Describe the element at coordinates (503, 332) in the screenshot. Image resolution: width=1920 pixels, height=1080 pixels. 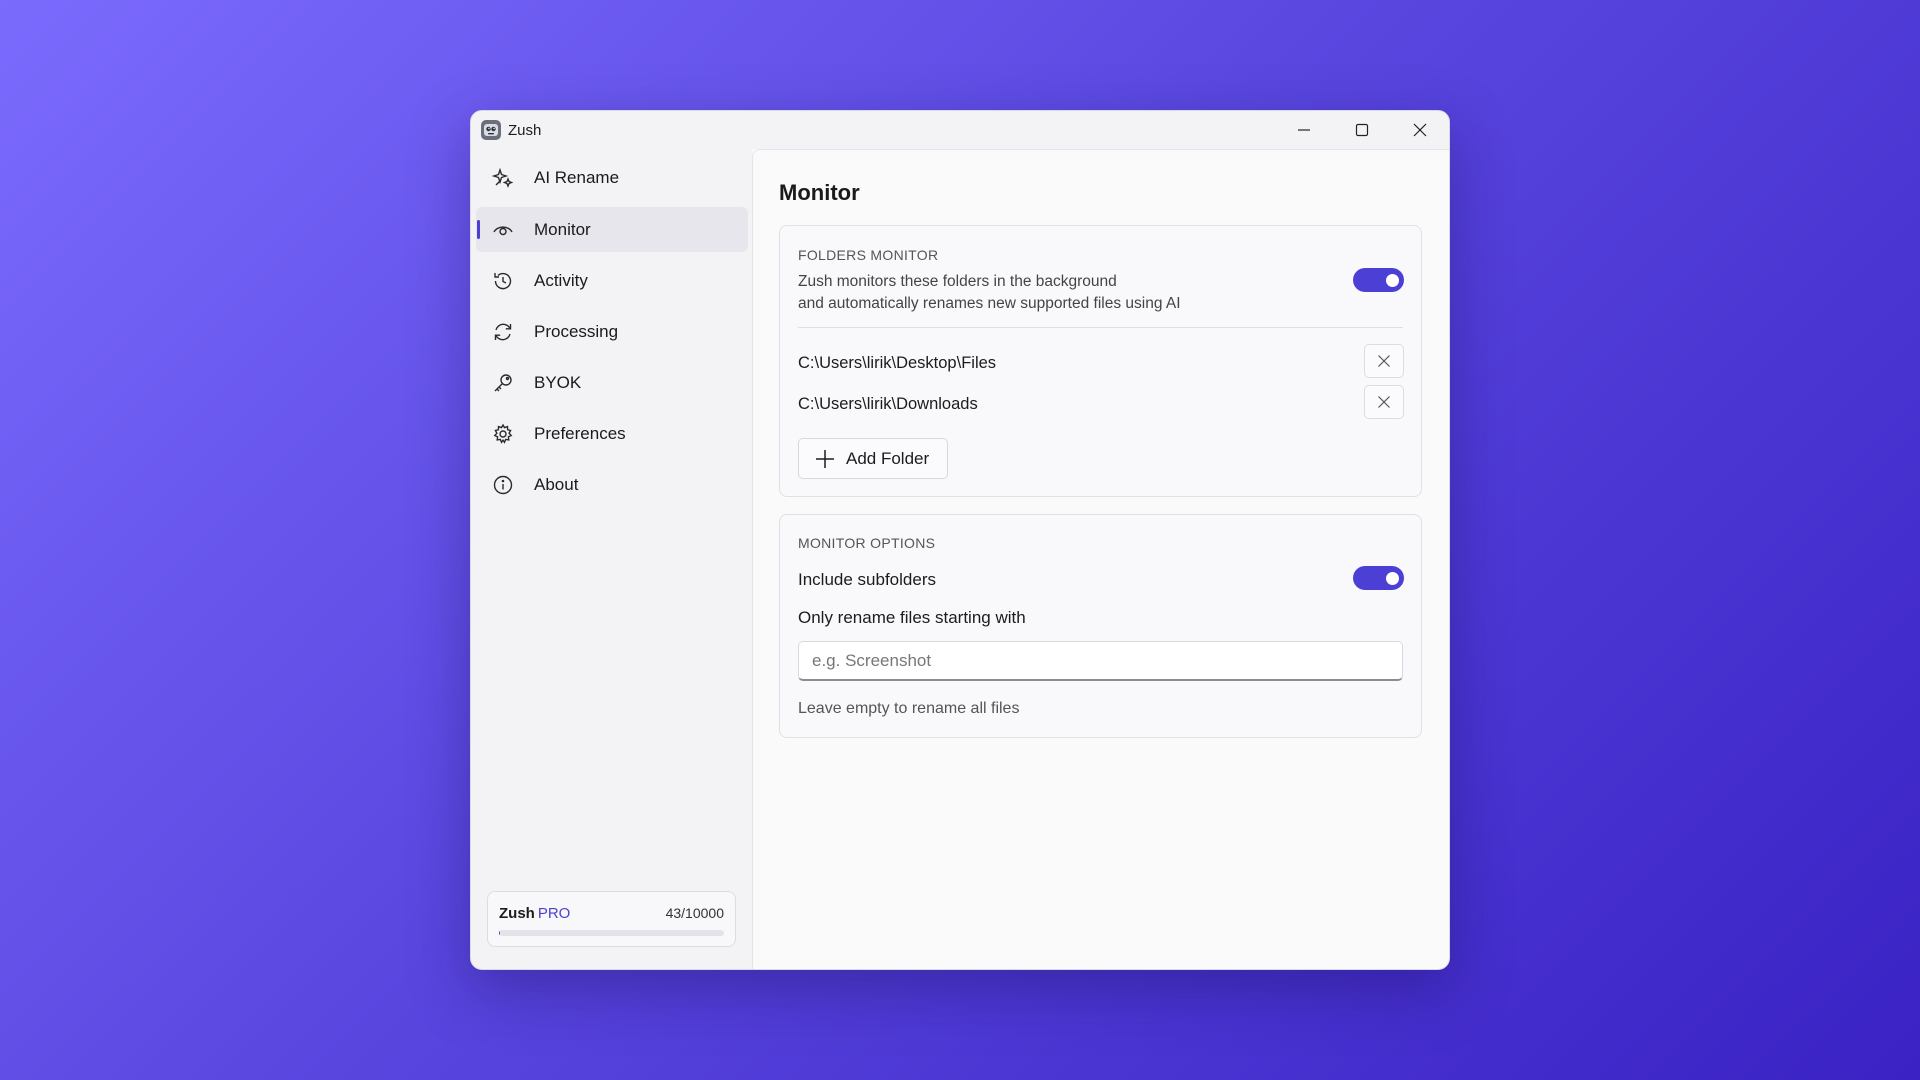
I see `sync-icon` at that location.